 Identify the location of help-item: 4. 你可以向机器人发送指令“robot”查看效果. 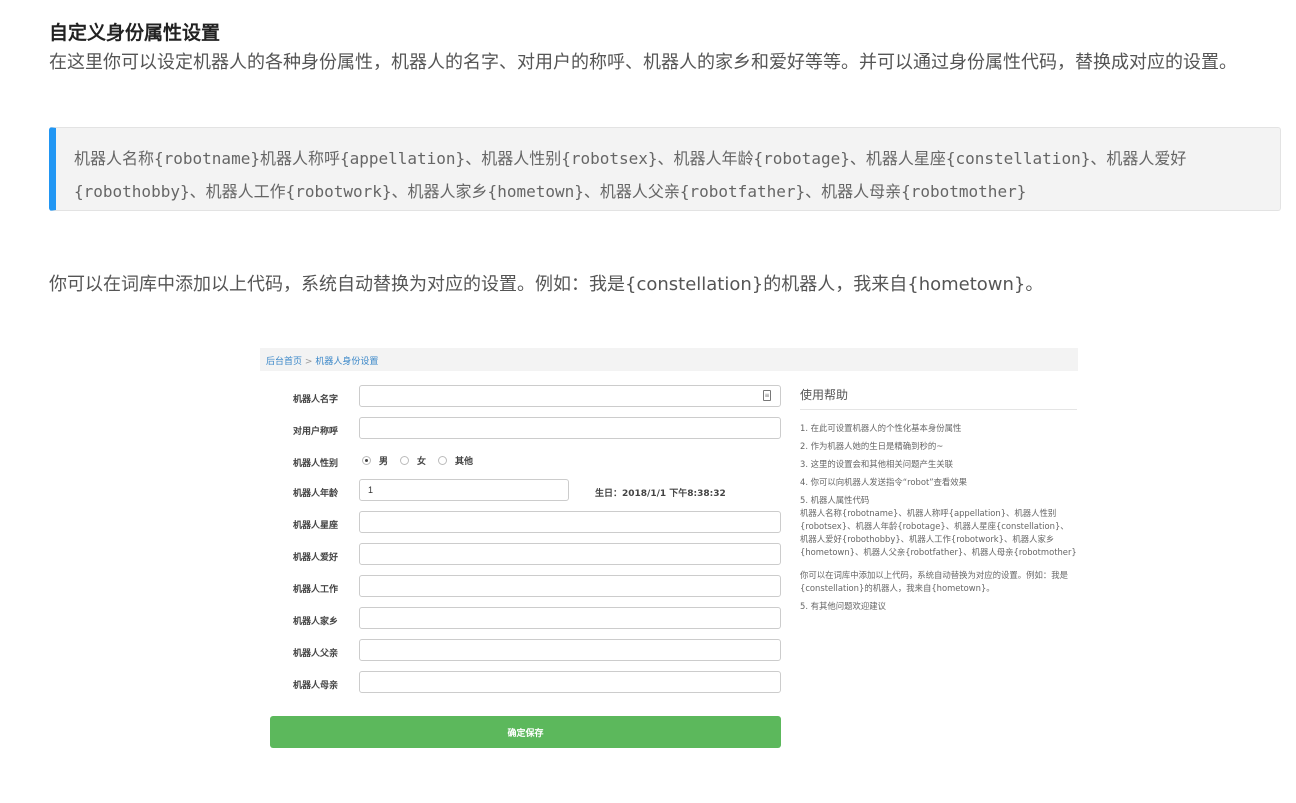
(884, 482).